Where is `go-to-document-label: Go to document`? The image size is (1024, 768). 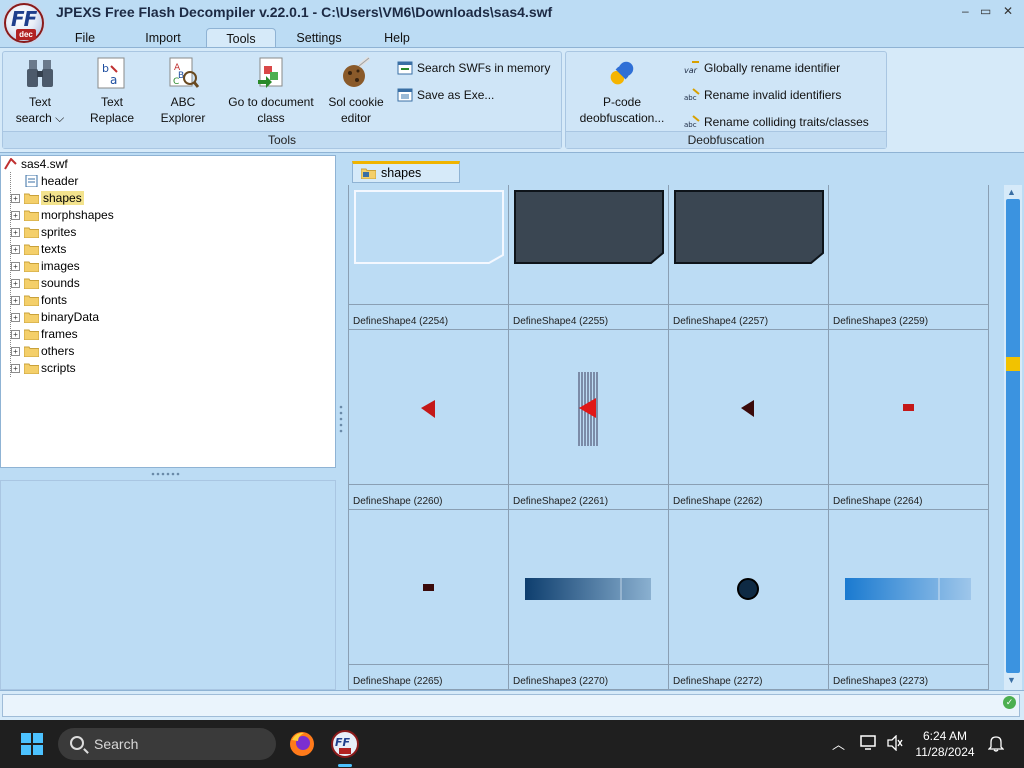
go-to-document-label: Go to document is located at coordinates (271, 102).